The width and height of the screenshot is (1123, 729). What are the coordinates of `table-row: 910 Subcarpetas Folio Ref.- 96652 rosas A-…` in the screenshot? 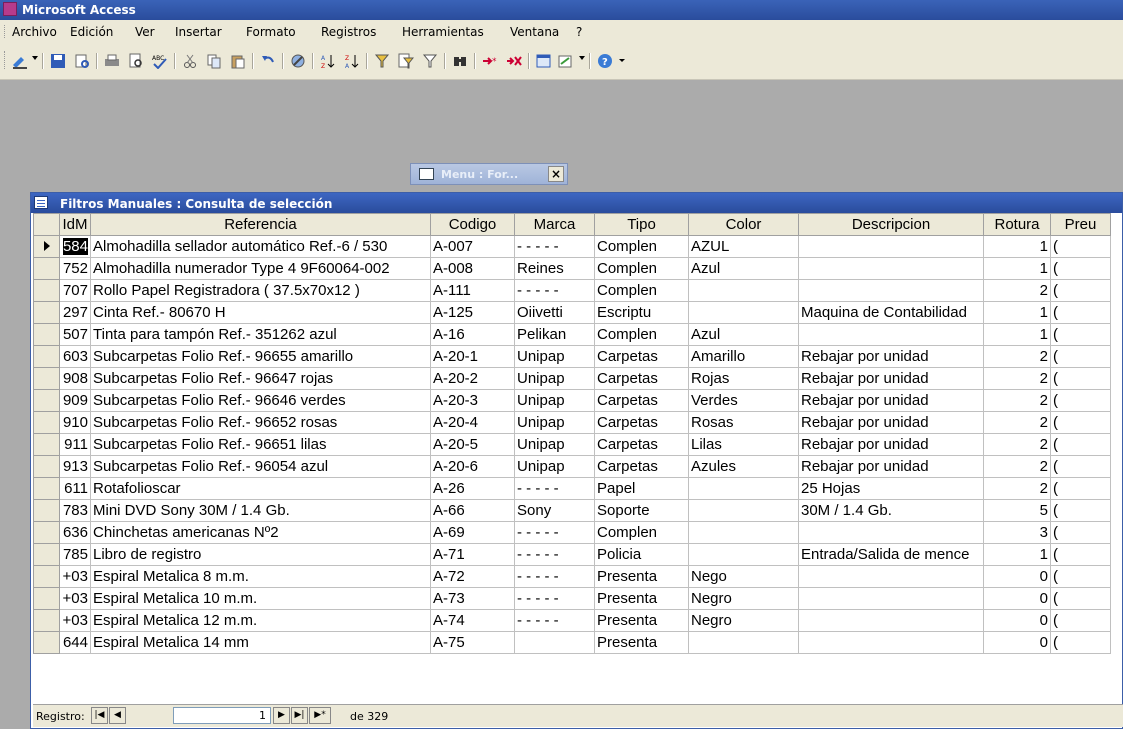 It's located at (572, 422).